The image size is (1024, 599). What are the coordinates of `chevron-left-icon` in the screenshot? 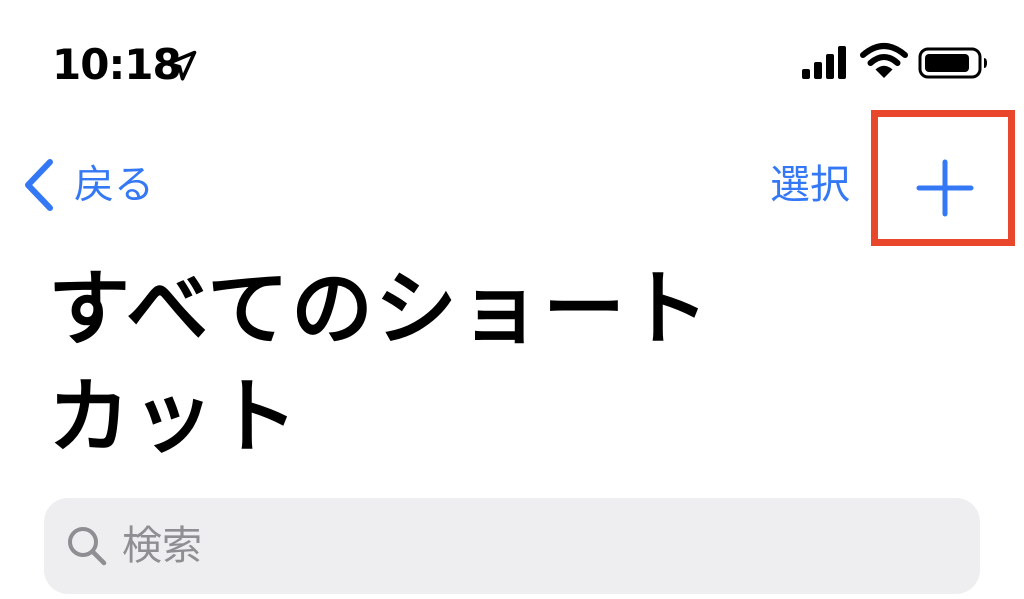 It's located at (39, 185).